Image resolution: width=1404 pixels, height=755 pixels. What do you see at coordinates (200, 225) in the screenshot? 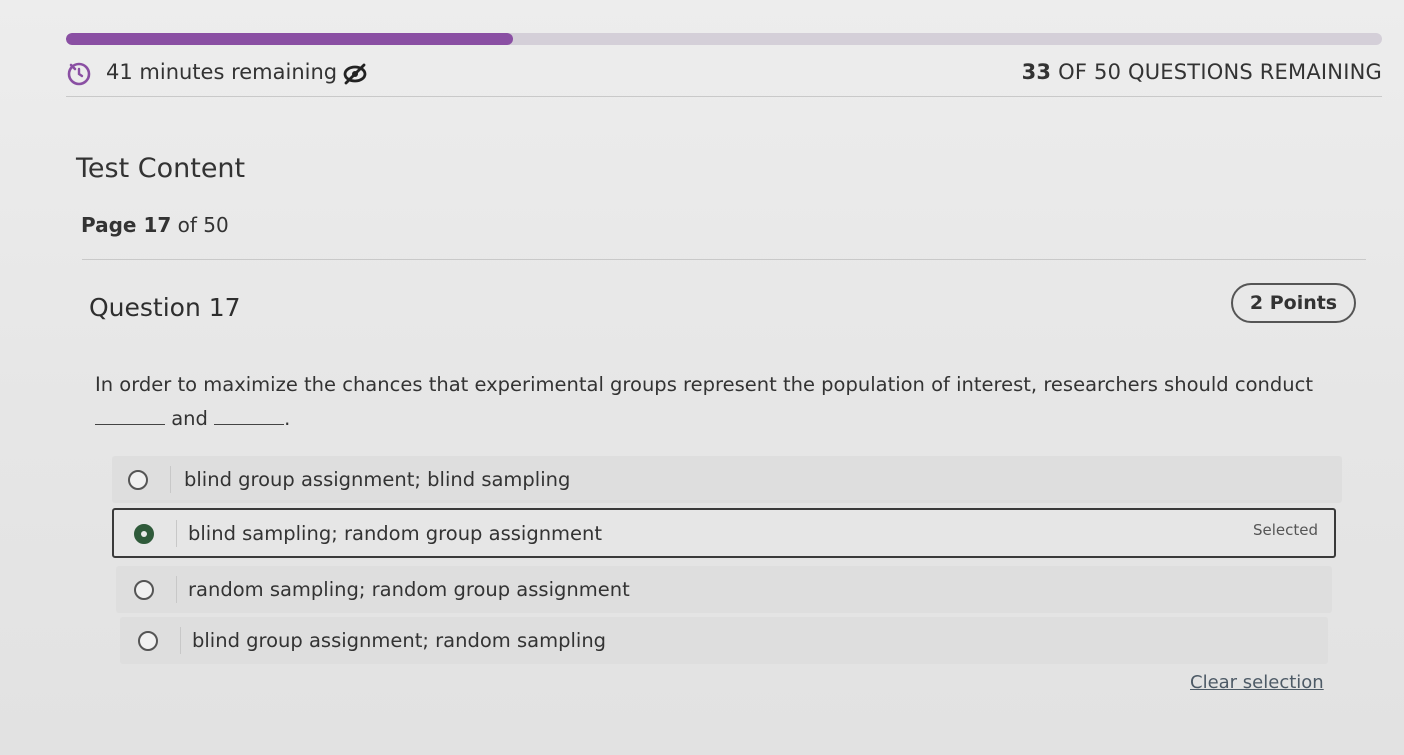
I see `page-total: of 50` at bounding box center [200, 225].